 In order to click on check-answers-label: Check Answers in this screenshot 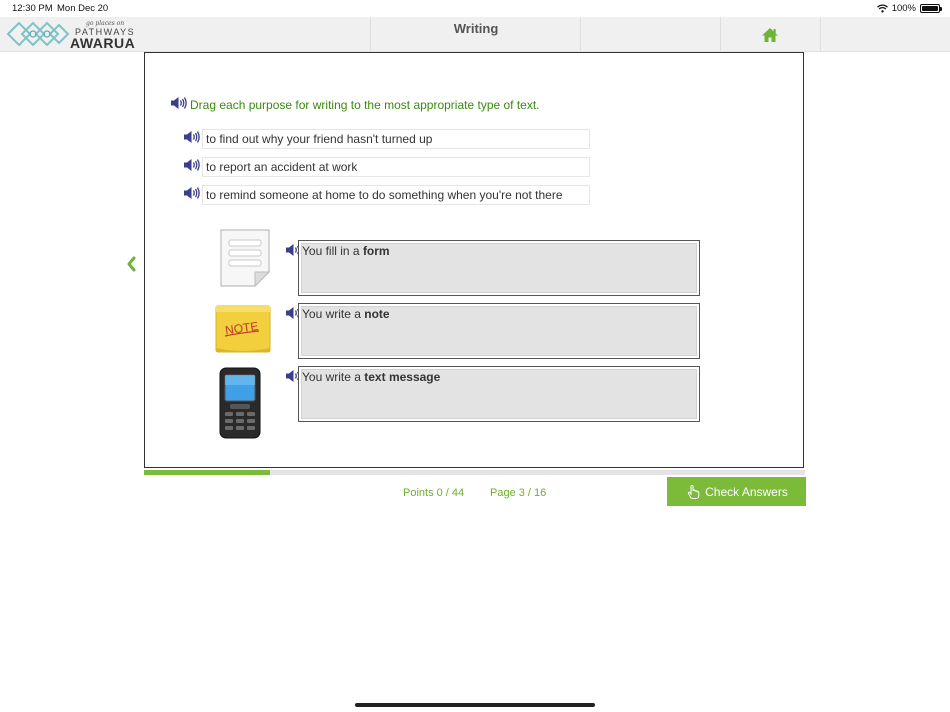, I will do `click(746, 491)`.